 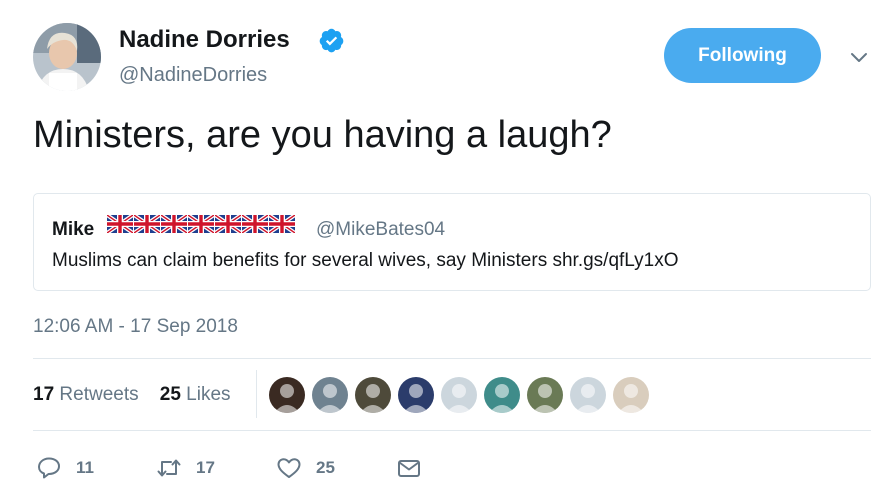 I want to click on reply-icon, so click(x=49, y=468).